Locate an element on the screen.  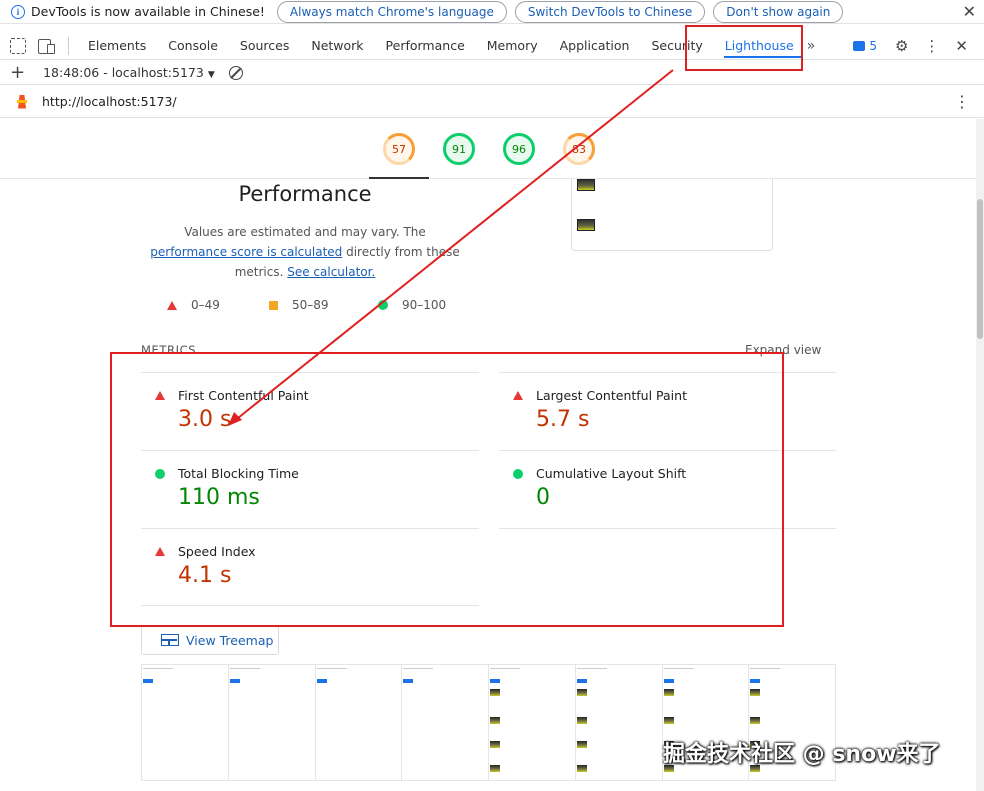
annotation-lighthouse-box is located at coordinates (744, 48).